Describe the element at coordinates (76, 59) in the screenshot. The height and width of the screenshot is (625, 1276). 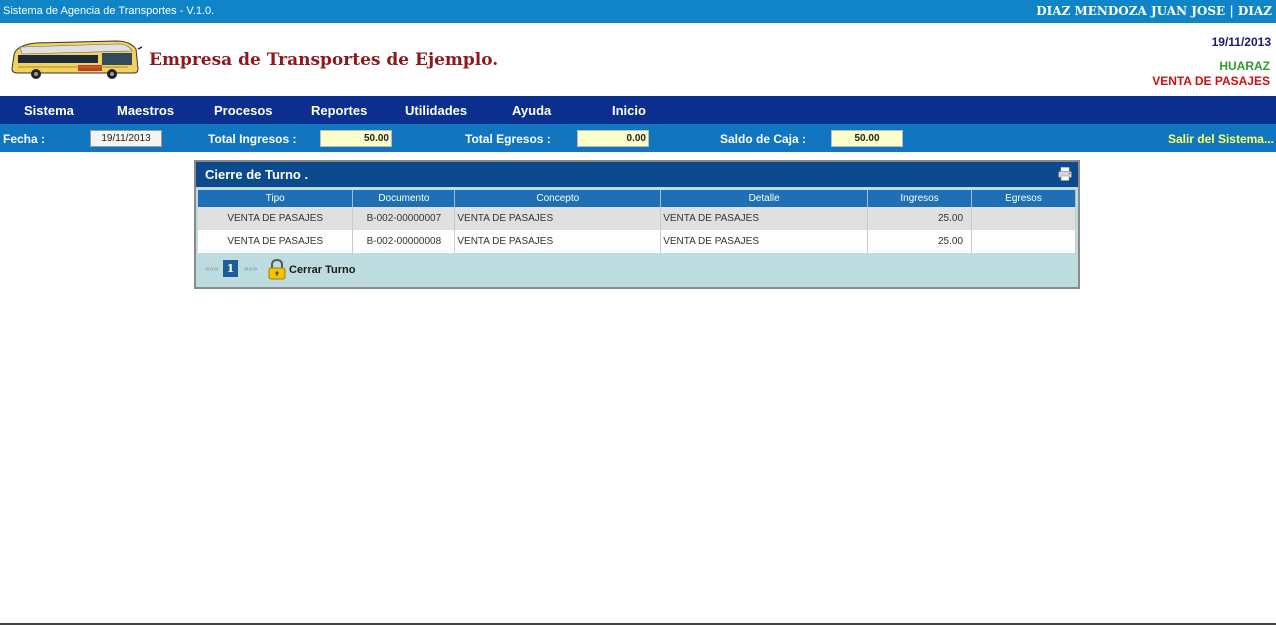
I see `bus-logo` at that location.